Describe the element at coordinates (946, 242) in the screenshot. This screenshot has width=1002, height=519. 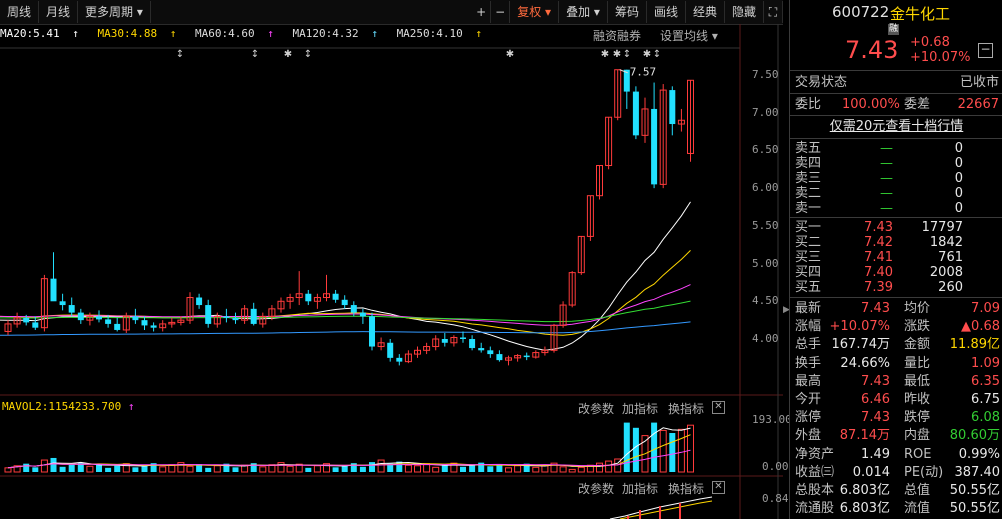
I see `buy-volume: 1842` at that location.